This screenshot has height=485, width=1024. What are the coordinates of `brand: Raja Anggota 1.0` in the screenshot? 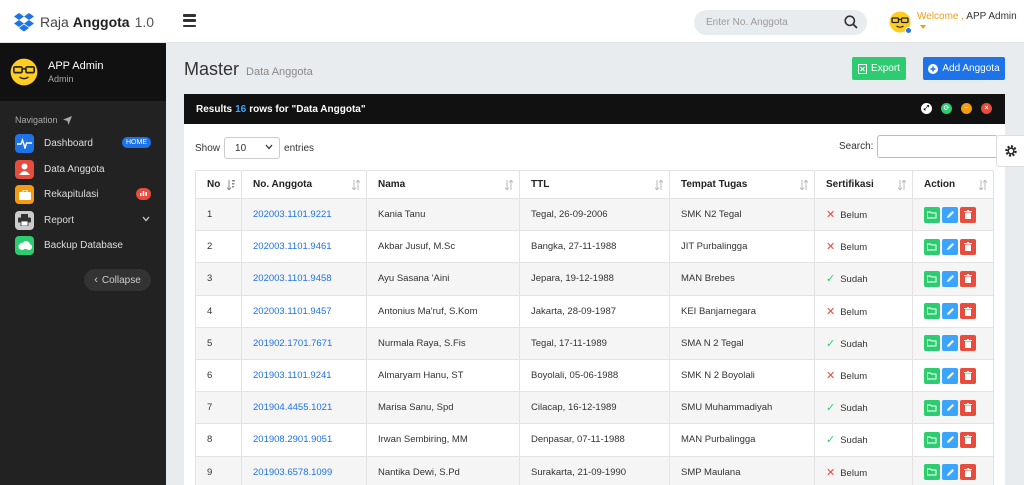 It's located at (84, 21).